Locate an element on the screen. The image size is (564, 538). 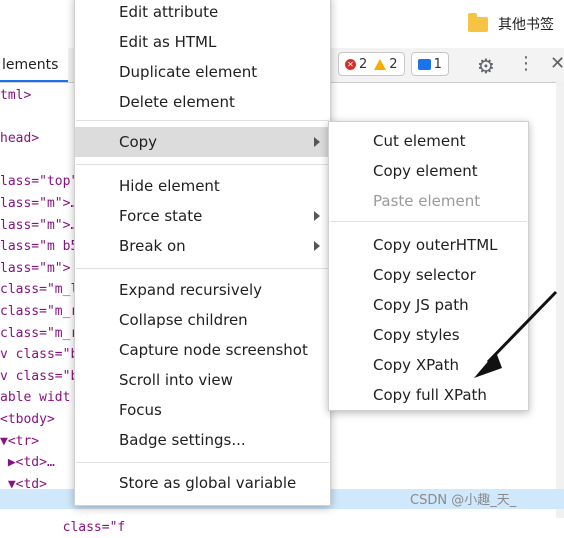
watermark: CSDN @小趣_天_ is located at coordinates (463, 500).